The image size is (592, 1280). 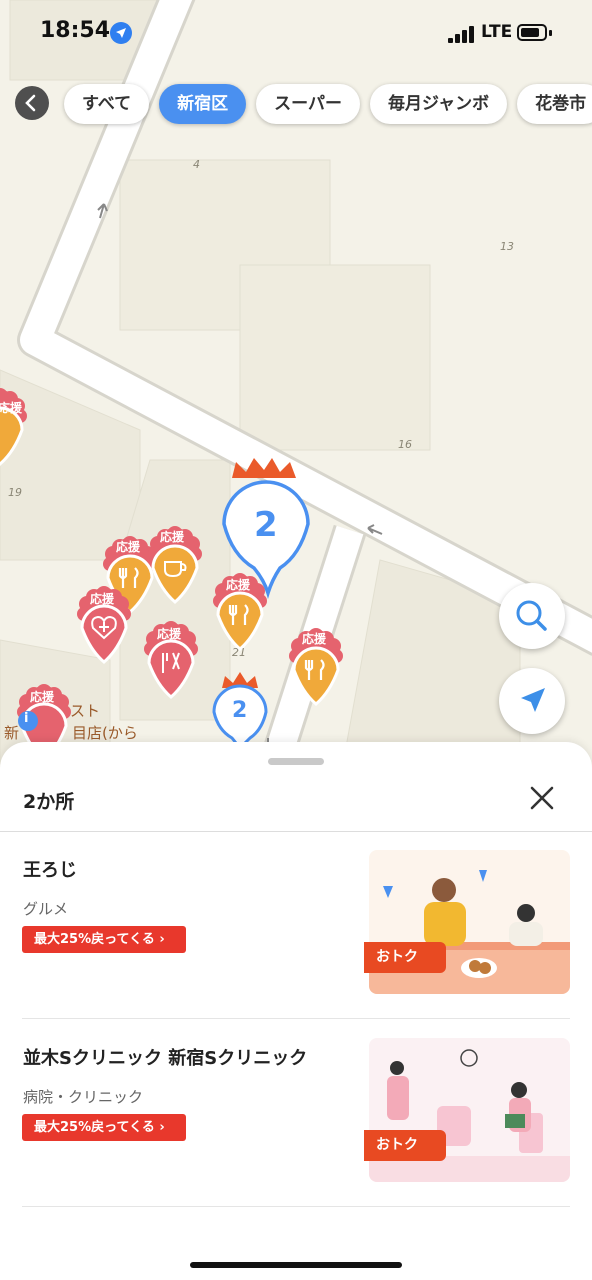 I want to click on sheet-title: 2か所, so click(x=49, y=802).